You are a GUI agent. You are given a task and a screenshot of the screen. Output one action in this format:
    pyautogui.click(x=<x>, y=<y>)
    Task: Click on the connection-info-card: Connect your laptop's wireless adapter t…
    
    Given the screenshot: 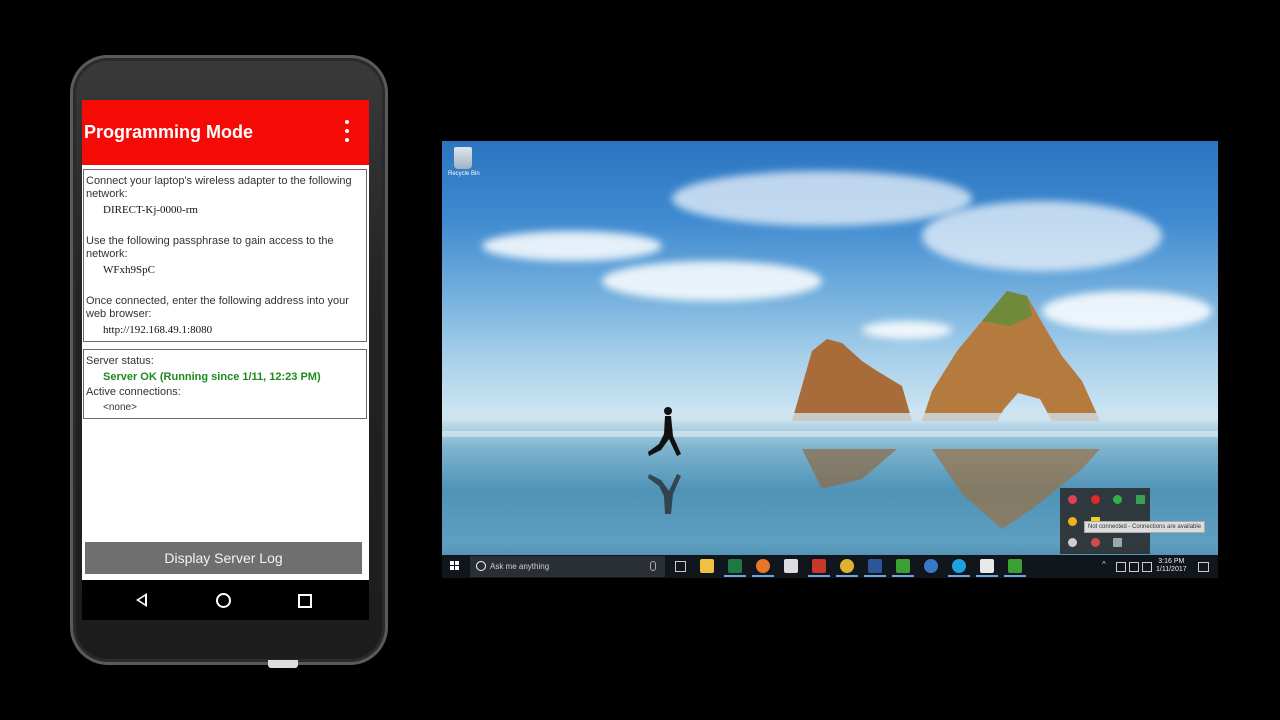 What is the action you would take?
    pyautogui.click(x=225, y=255)
    